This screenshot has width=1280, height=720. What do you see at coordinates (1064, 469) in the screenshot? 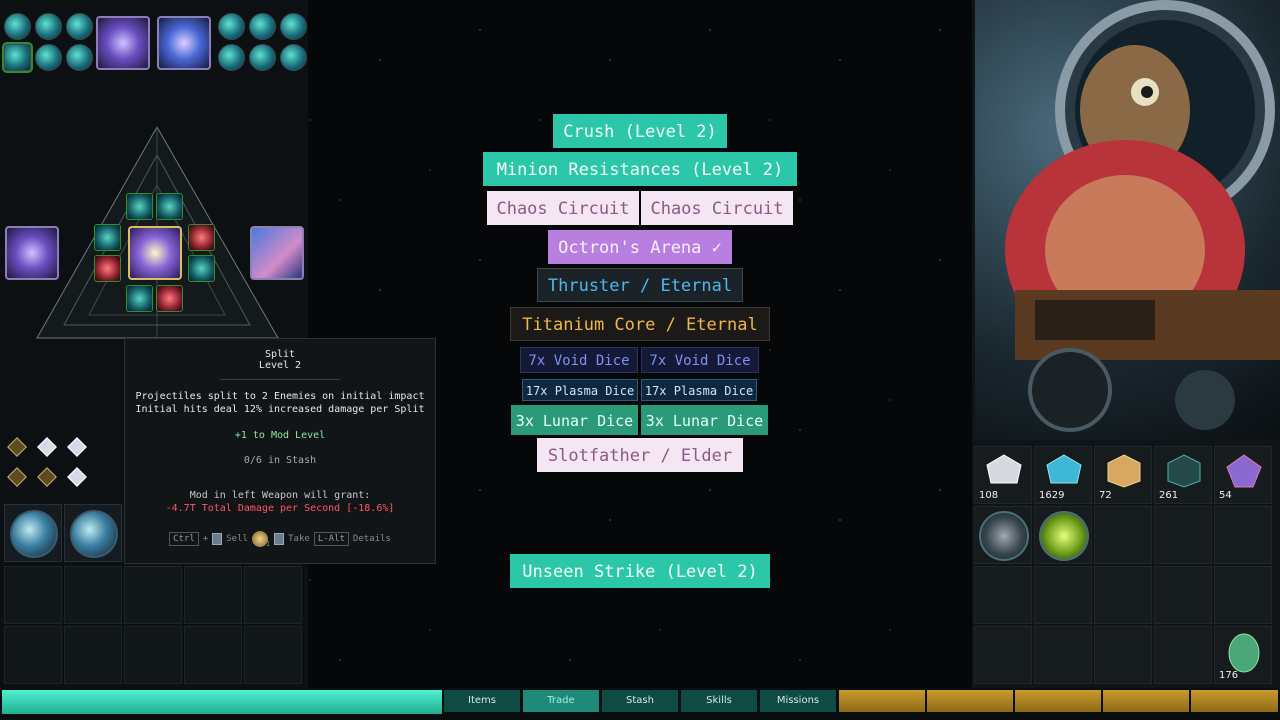
I see `blue-crystal-icon` at bounding box center [1064, 469].